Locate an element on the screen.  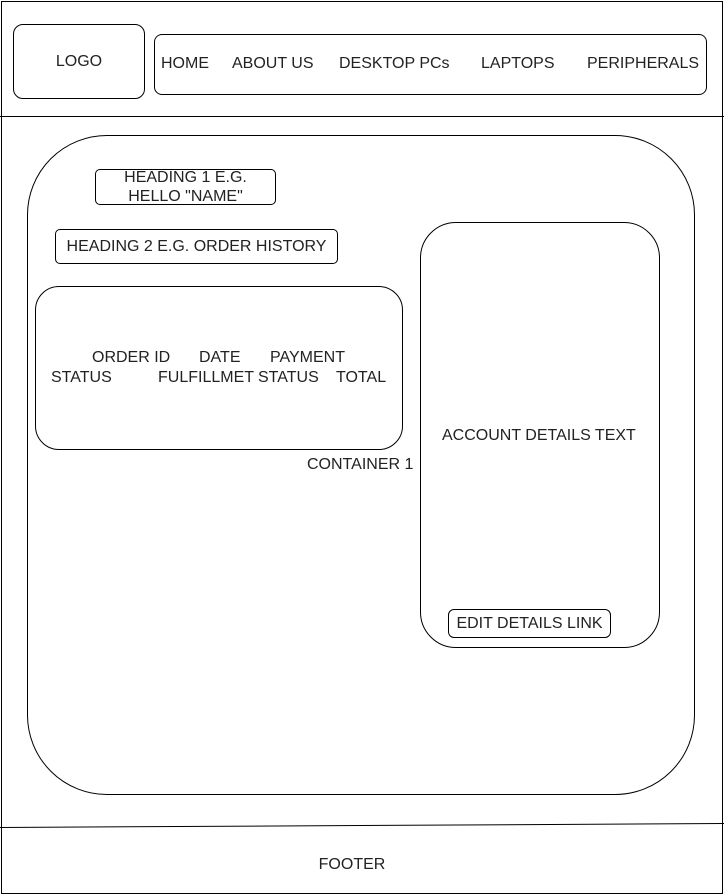
nav-home-label: HOME is located at coordinates (185, 63).